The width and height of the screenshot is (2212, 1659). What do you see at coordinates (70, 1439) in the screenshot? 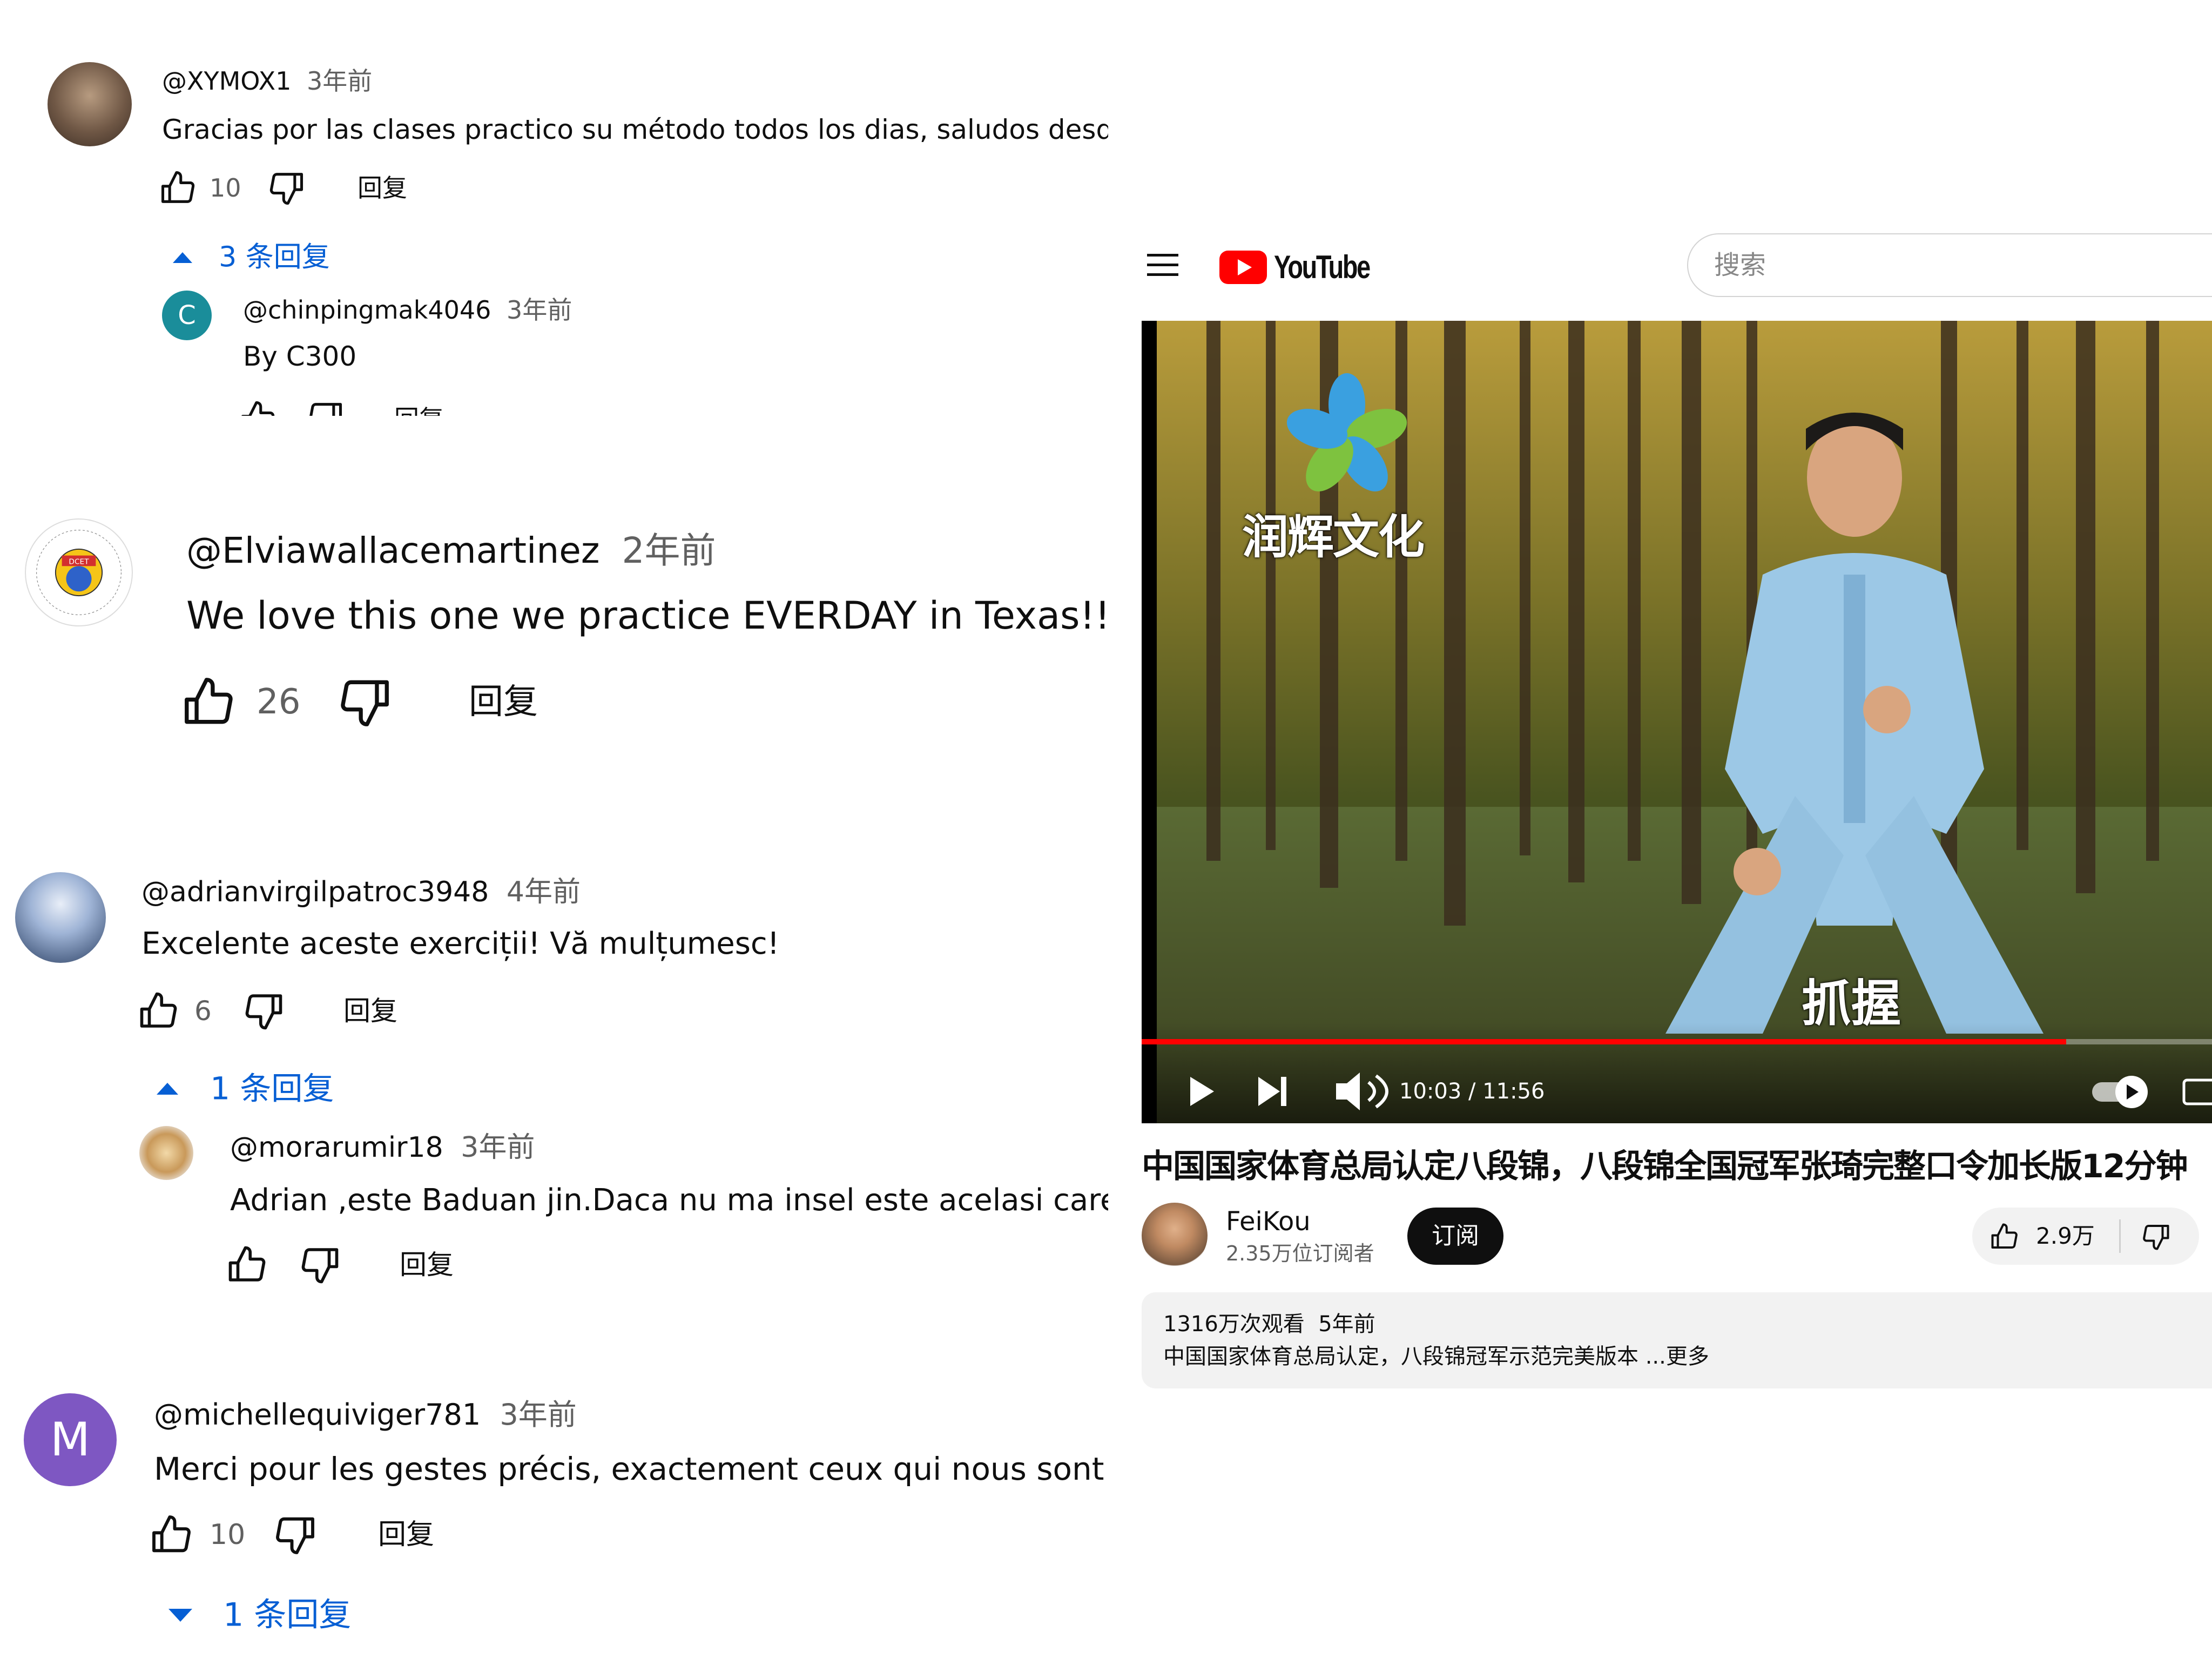
I see `avatar: M` at bounding box center [70, 1439].